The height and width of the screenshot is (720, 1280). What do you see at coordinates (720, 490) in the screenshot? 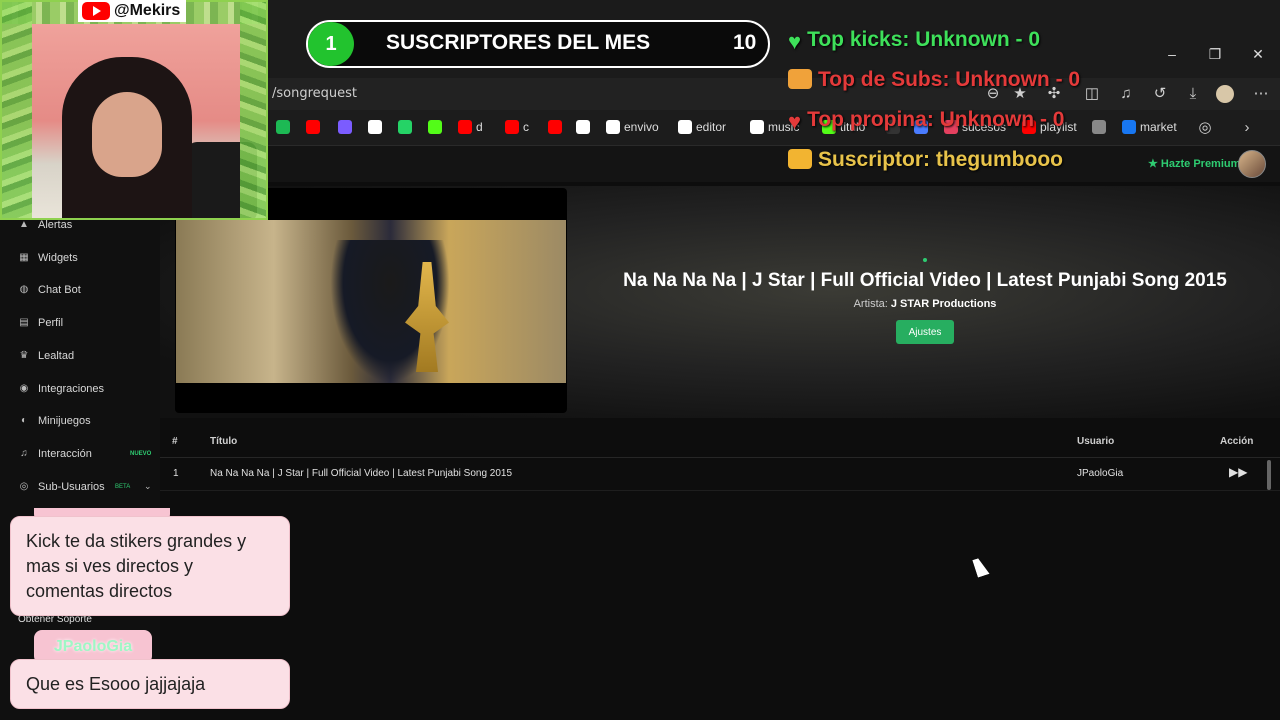
I see `table-row-divider` at bounding box center [720, 490].